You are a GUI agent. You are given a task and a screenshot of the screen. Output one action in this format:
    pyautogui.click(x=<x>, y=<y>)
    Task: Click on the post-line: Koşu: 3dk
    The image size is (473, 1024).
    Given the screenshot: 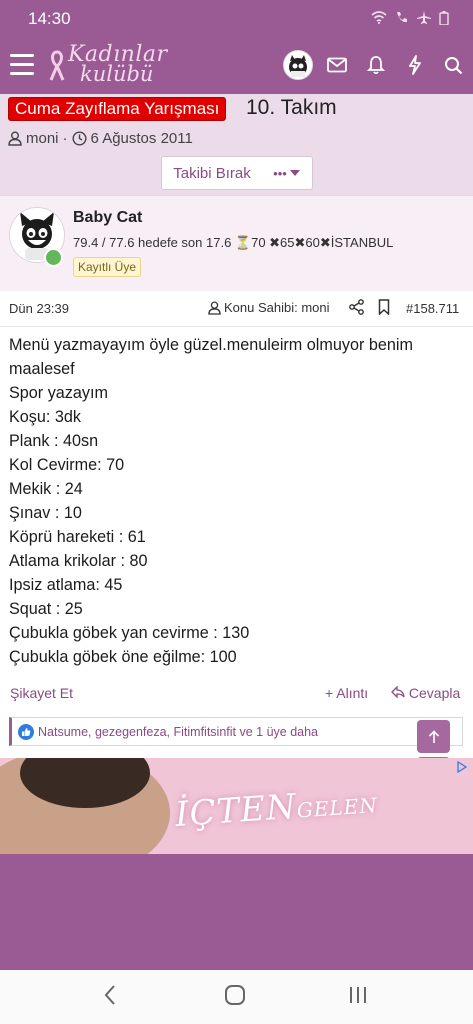 What is the action you would take?
    pyautogui.click(x=45, y=417)
    